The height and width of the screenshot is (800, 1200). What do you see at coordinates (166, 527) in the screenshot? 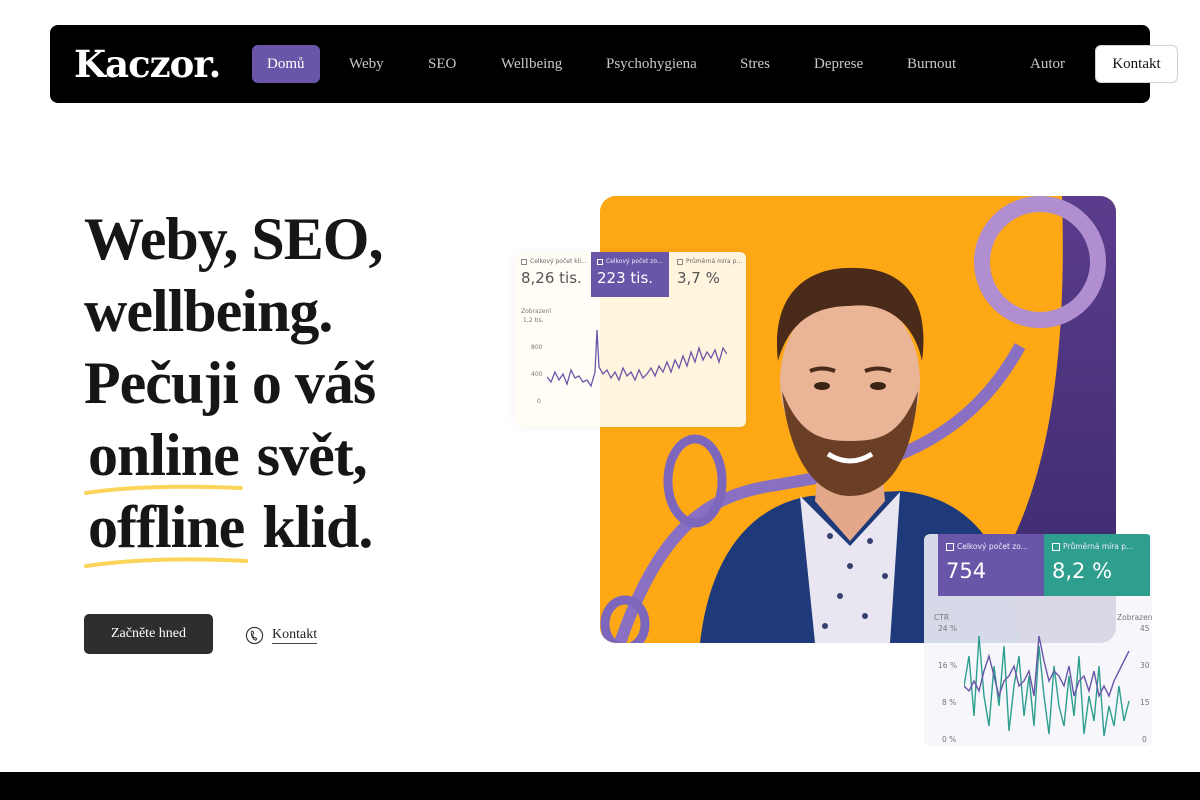
I see `highlight-offline-text: offline` at bounding box center [166, 527].